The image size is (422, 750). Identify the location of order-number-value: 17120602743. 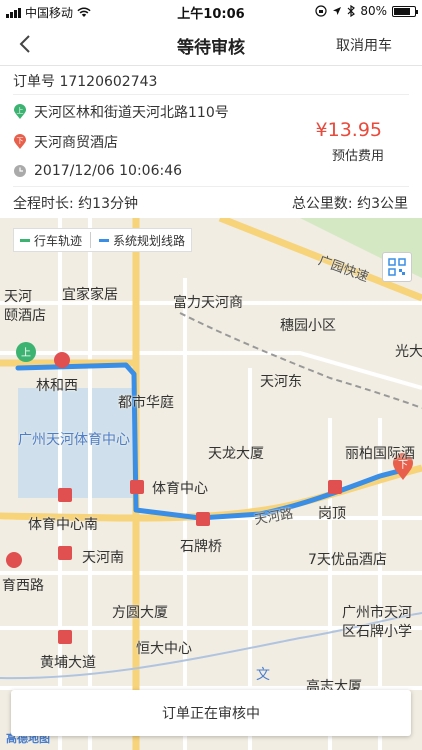
(108, 82).